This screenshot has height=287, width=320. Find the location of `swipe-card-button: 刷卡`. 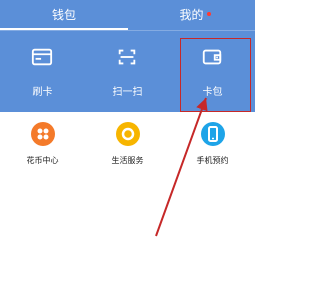

swipe-card-button: 刷卡 is located at coordinates (42, 71).